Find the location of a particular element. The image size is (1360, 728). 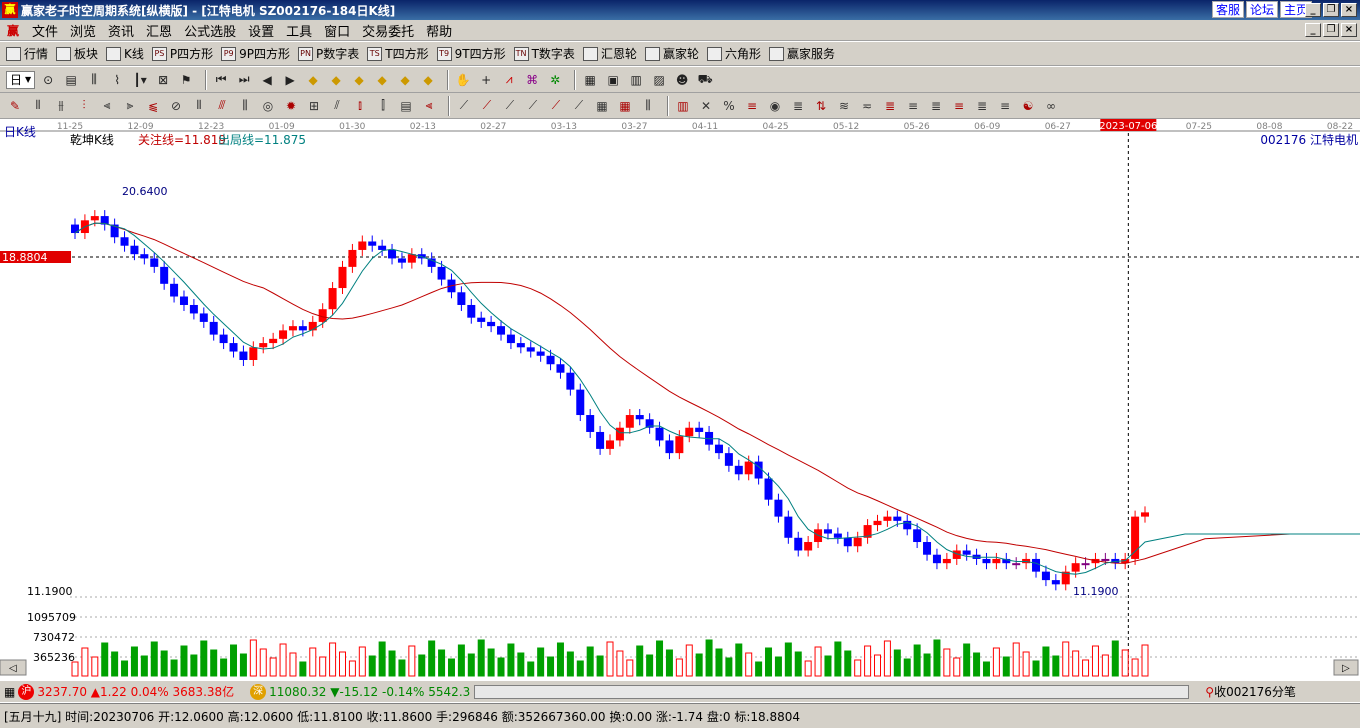

draw-tool-44-icon: ≡ is located at coordinates (1005, 106).